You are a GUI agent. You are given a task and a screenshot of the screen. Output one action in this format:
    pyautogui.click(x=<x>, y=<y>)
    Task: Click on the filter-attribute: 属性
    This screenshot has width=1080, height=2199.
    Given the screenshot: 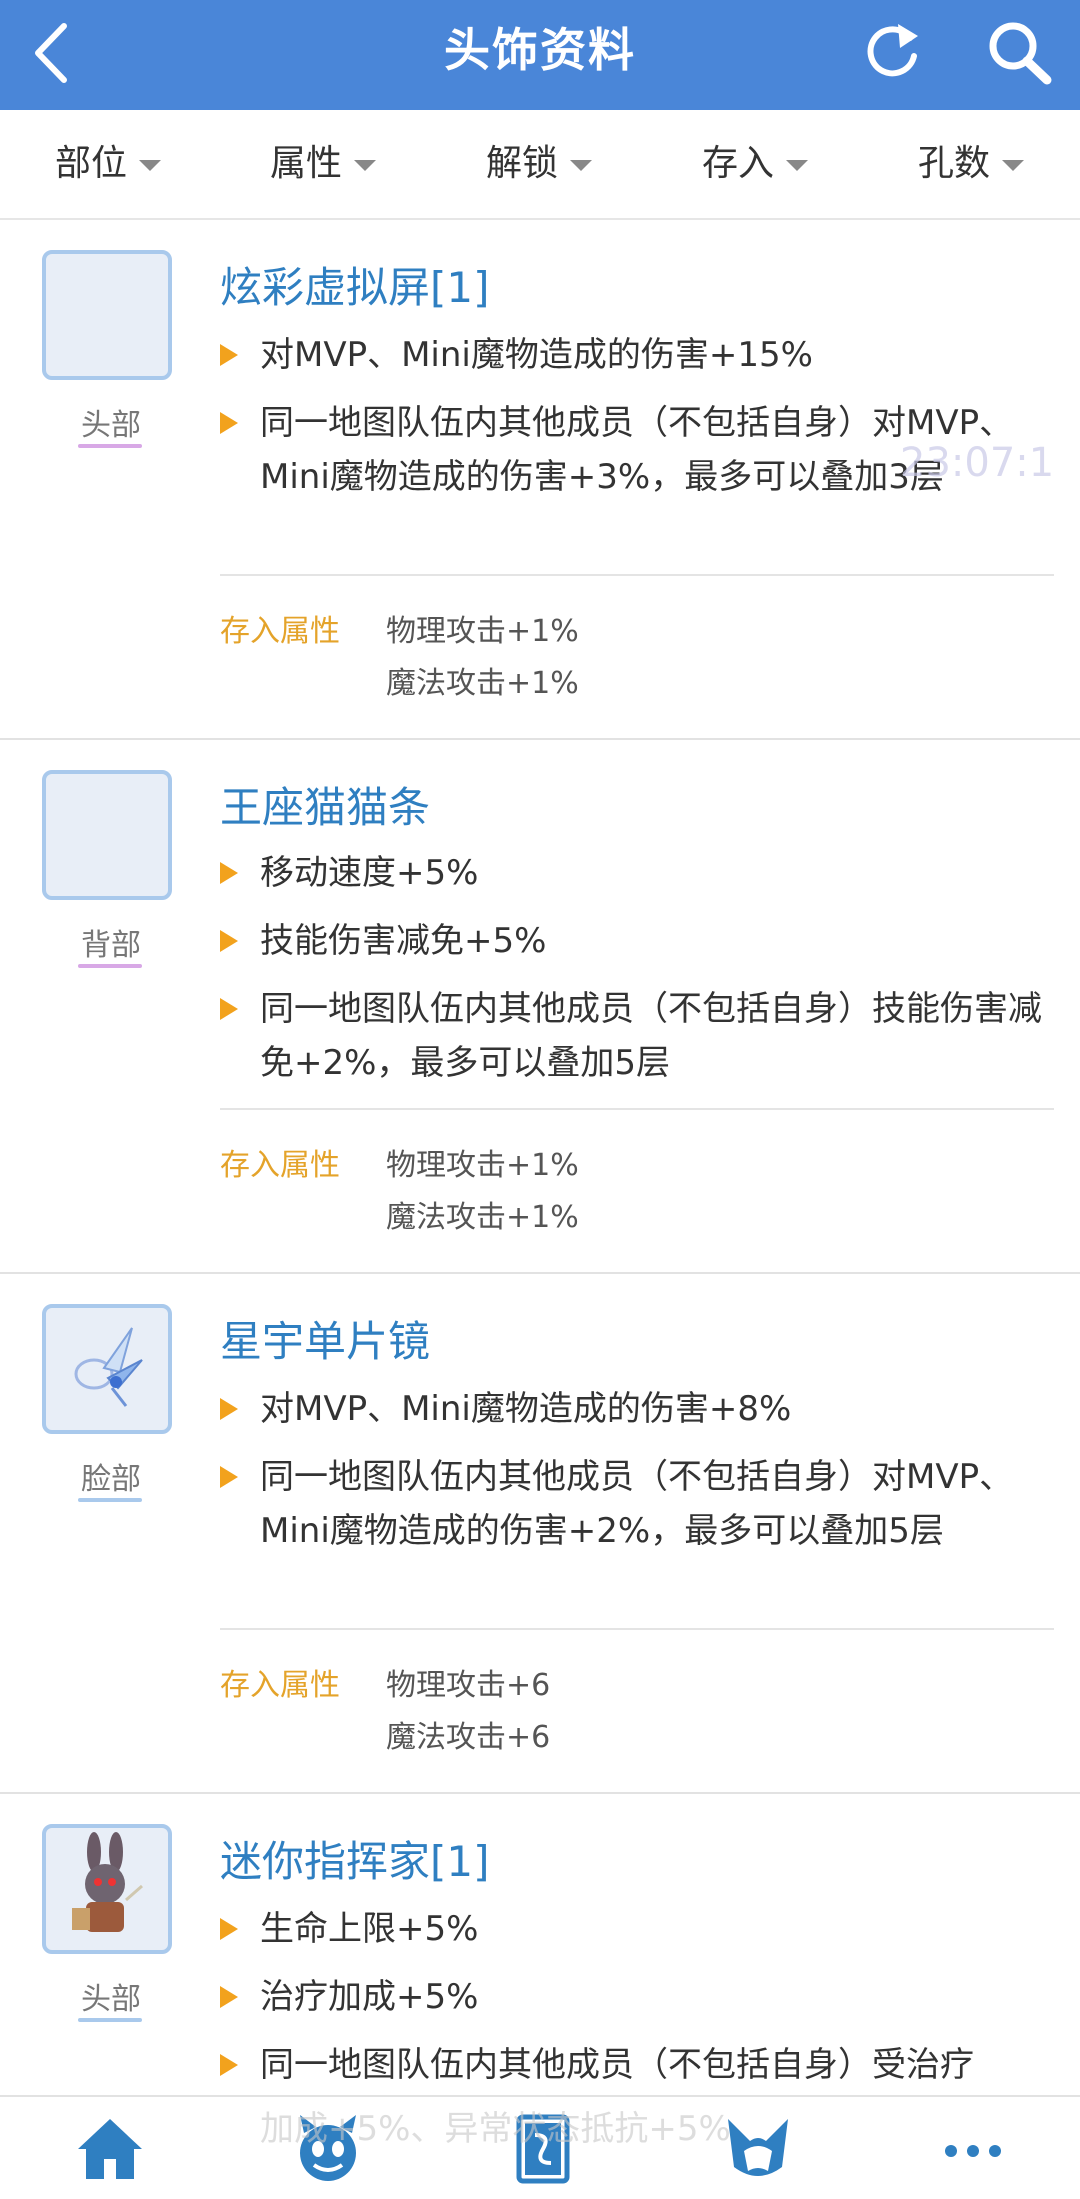 What is the action you would take?
    pyautogui.click(x=323, y=164)
    